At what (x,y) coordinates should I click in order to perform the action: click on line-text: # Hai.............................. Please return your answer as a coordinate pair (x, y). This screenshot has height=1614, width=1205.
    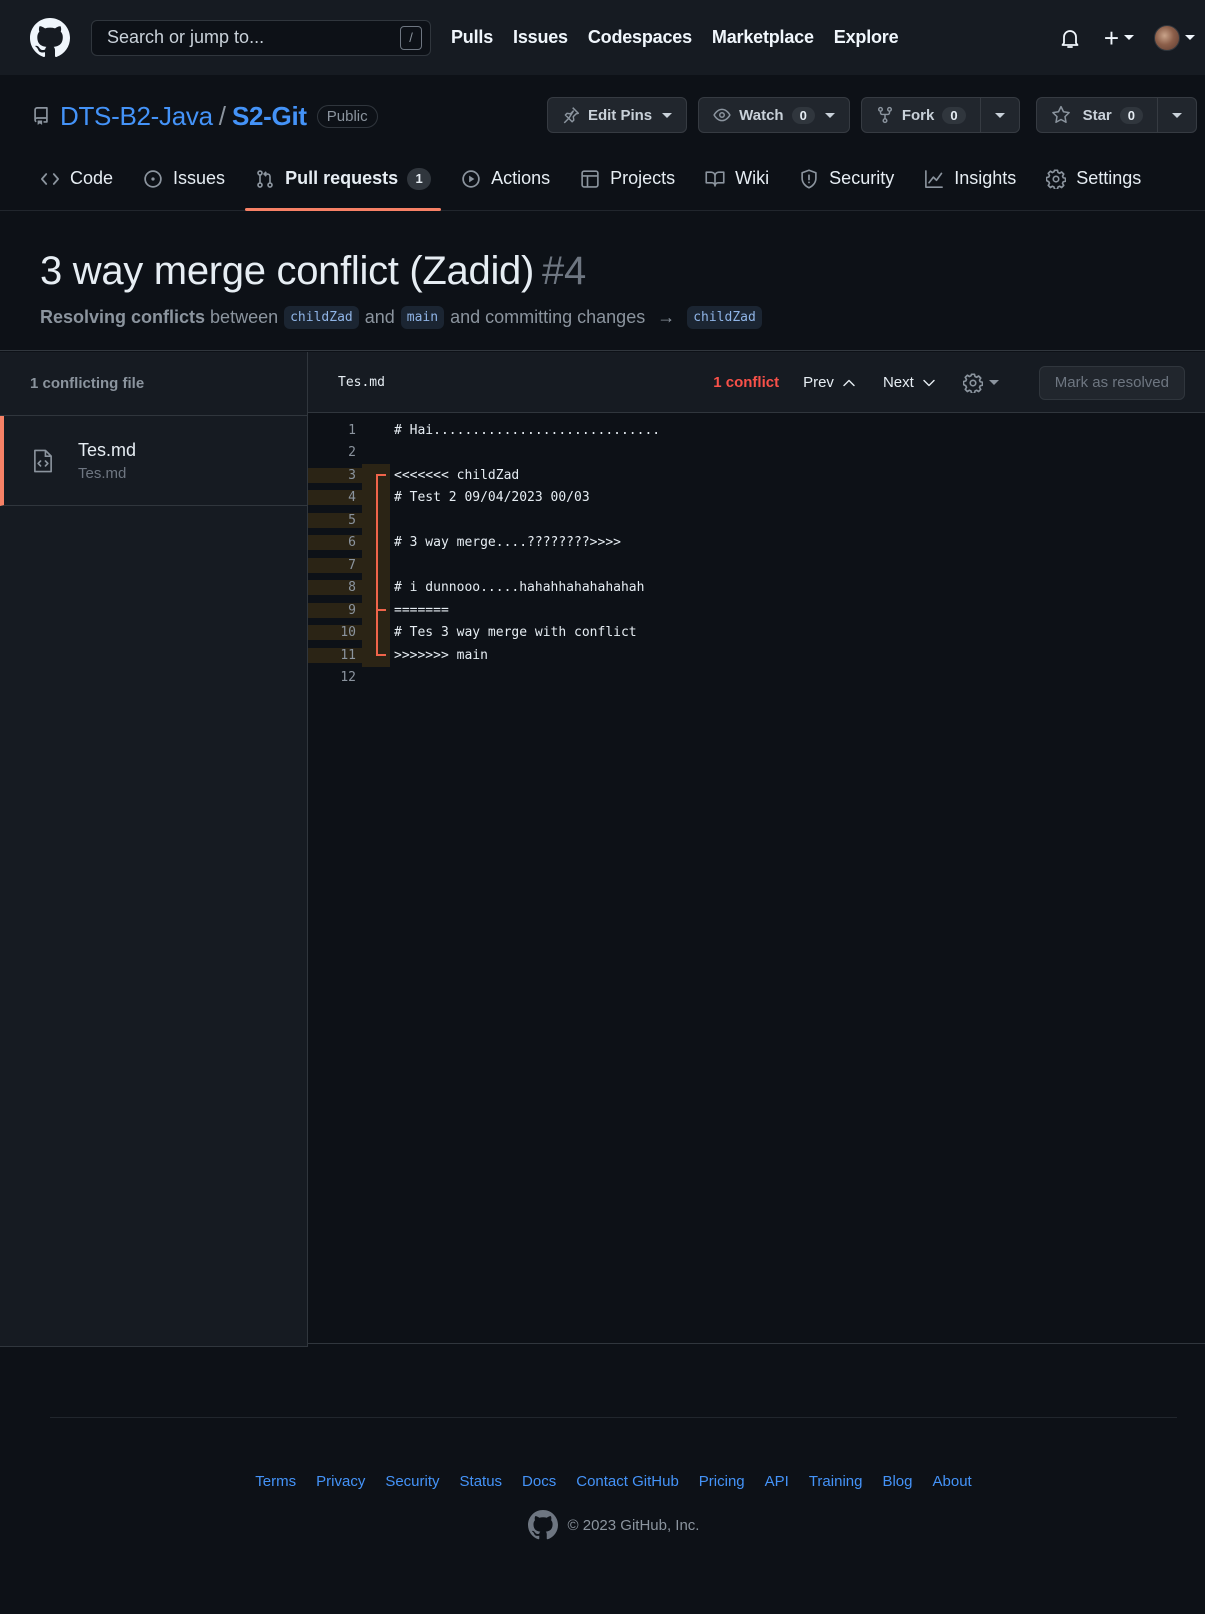
    Looking at the image, I should click on (525, 430).